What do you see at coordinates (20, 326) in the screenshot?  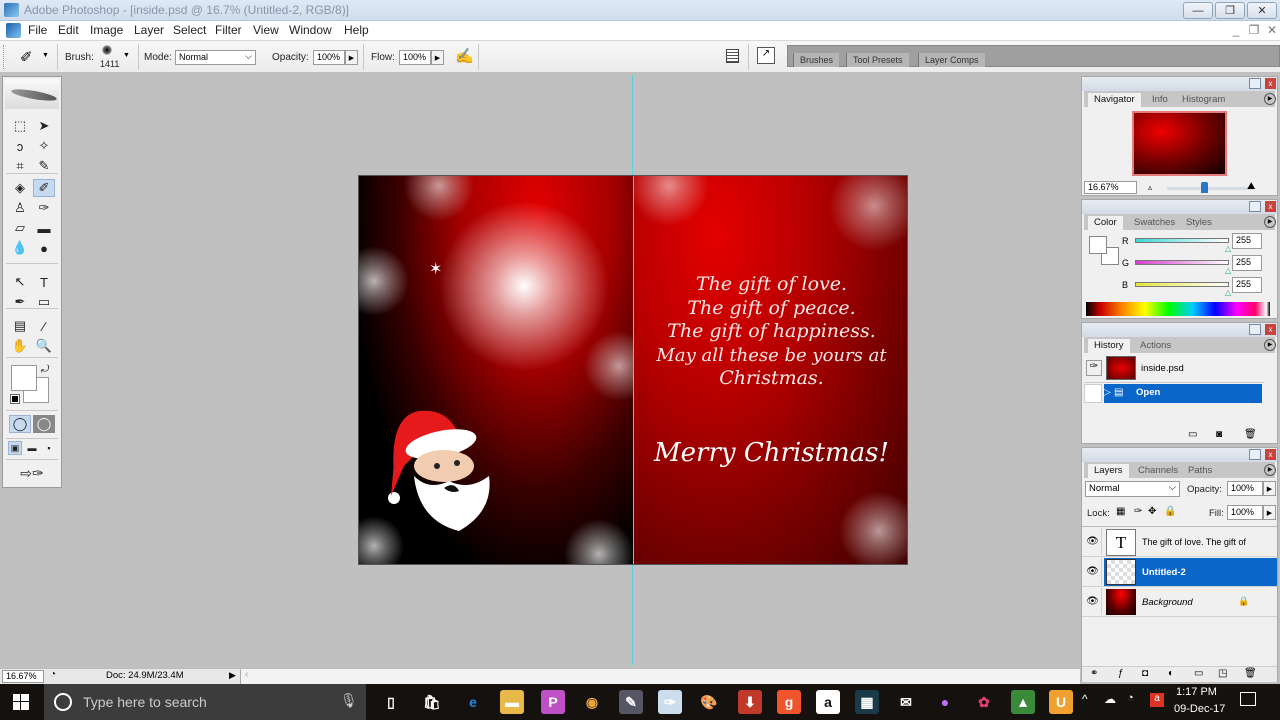 I see `notes-tool-button: ▤` at bounding box center [20, 326].